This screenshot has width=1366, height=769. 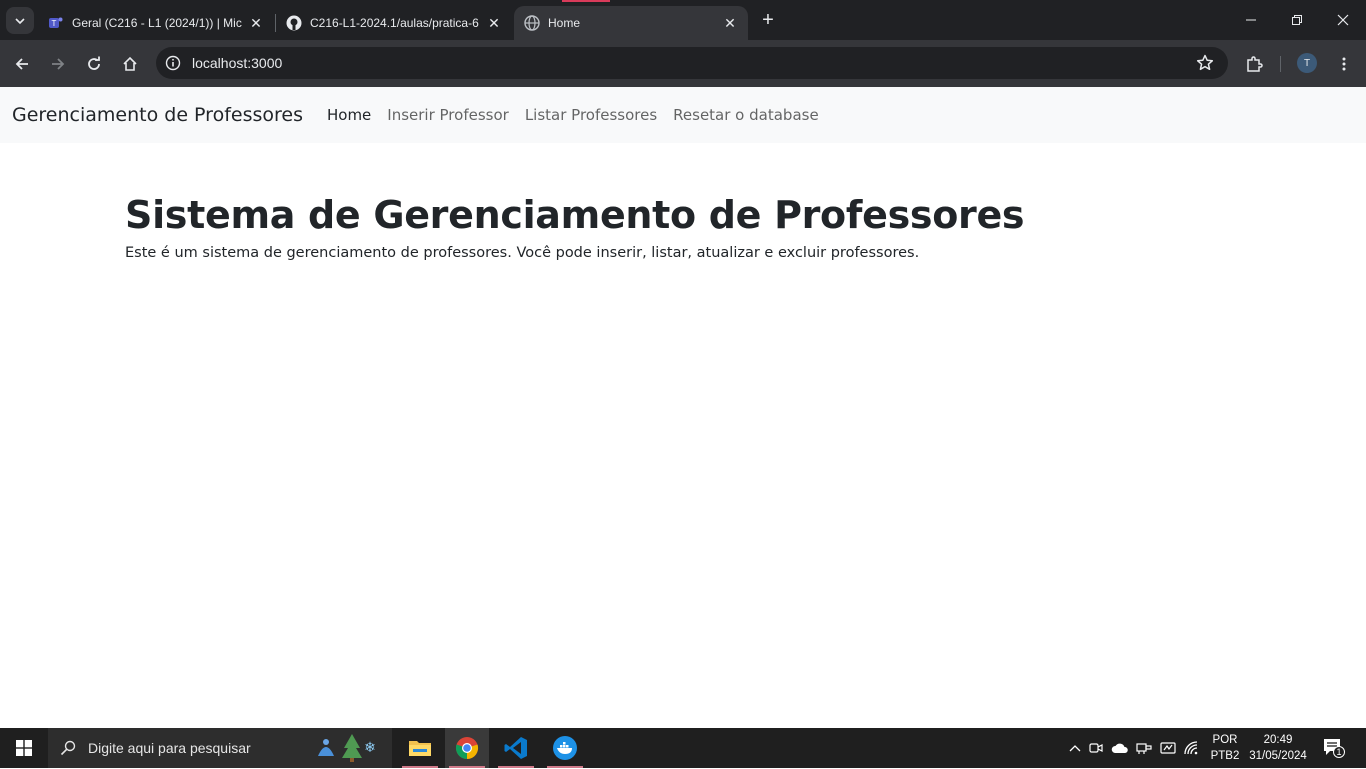 What do you see at coordinates (169, 748) in the screenshot?
I see `search-placeholder: Digite aqui para pesquisar` at bounding box center [169, 748].